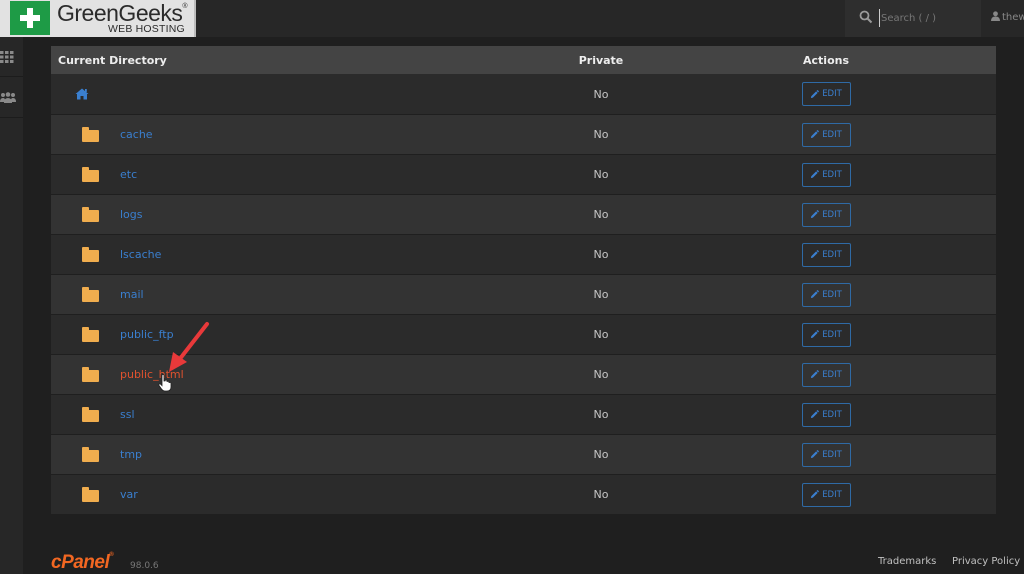 This screenshot has width=1024, height=574. I want to click on directory-link: public_ftp, so click(147, 334).